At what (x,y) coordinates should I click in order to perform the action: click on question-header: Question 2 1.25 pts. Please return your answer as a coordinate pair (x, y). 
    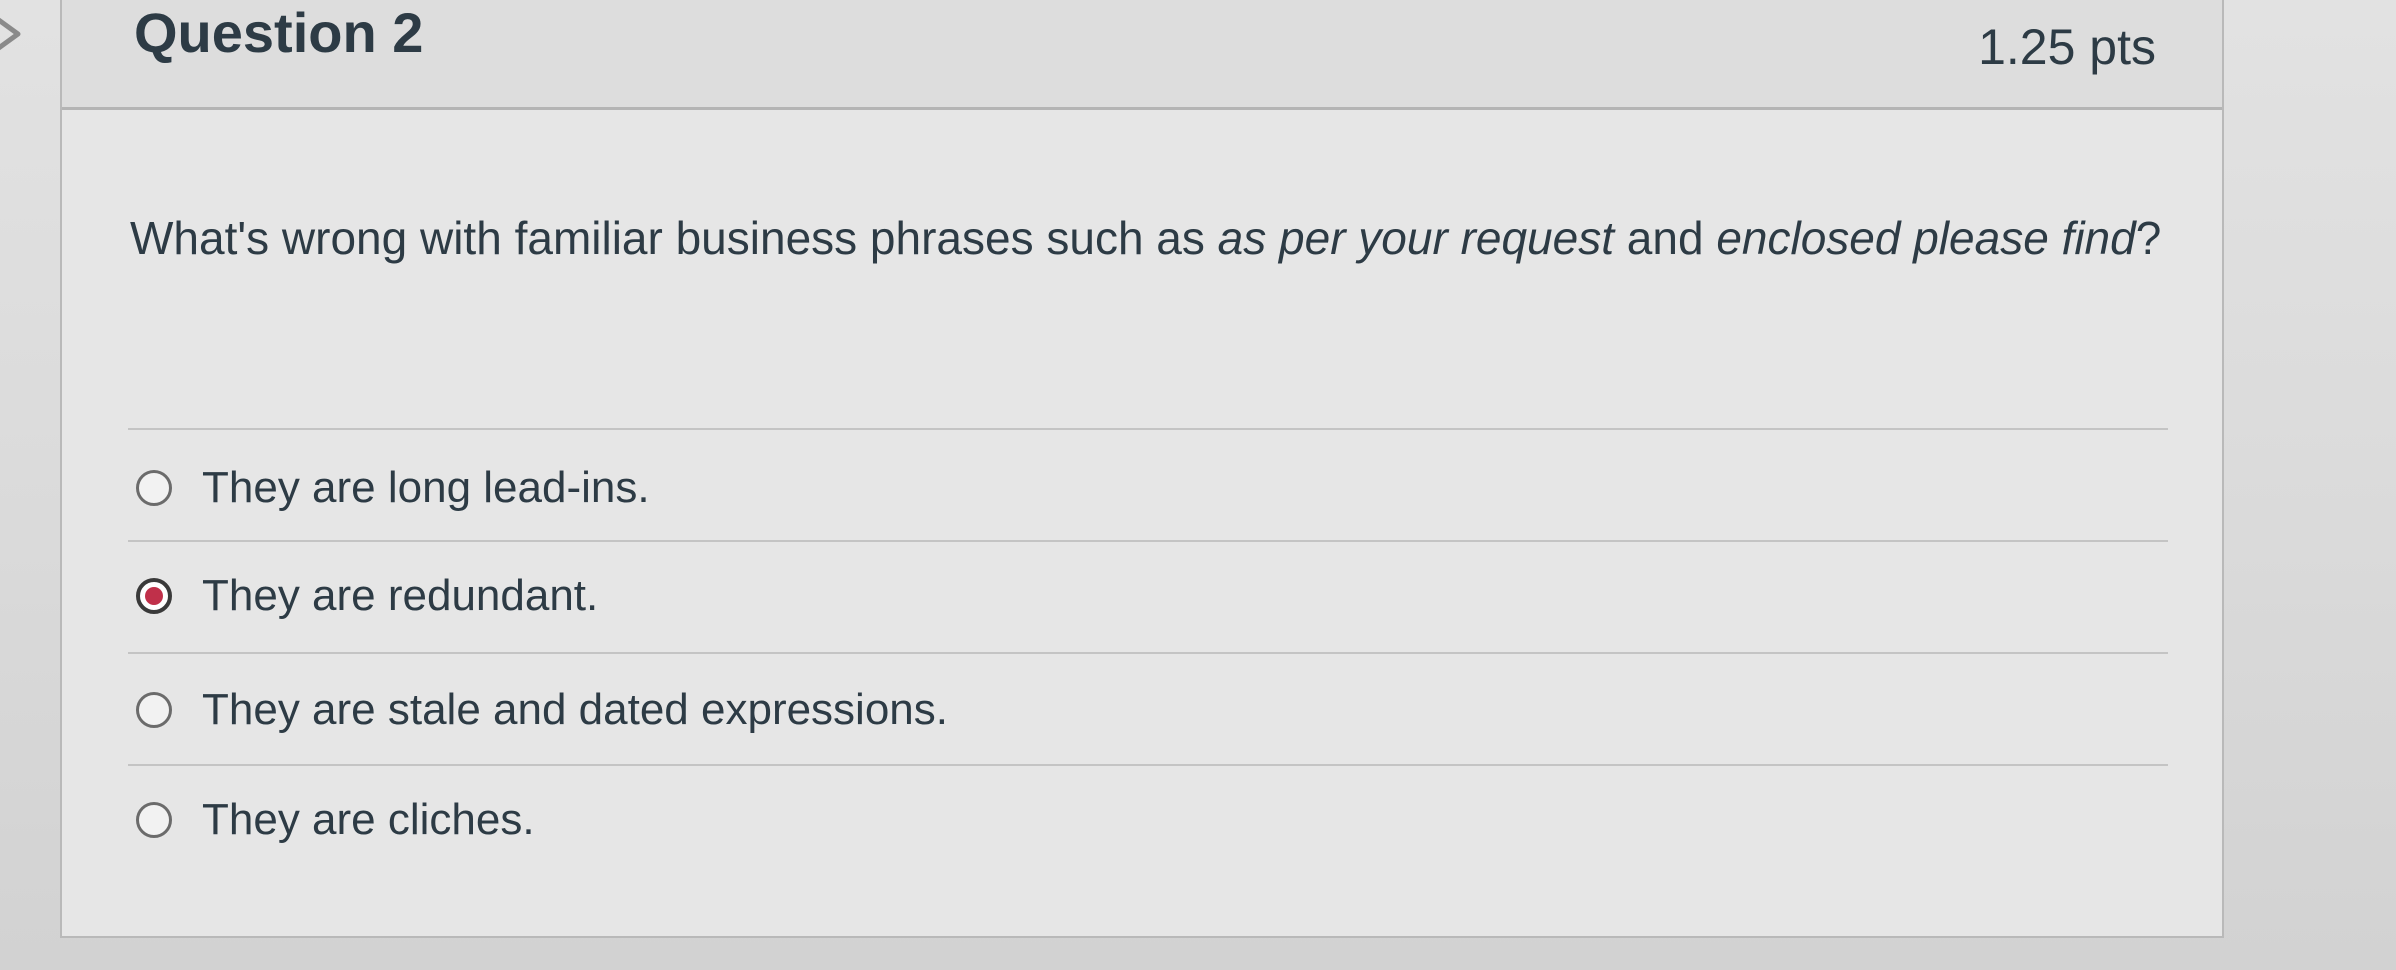
    Looking at the image, I should click on (1142, 55).